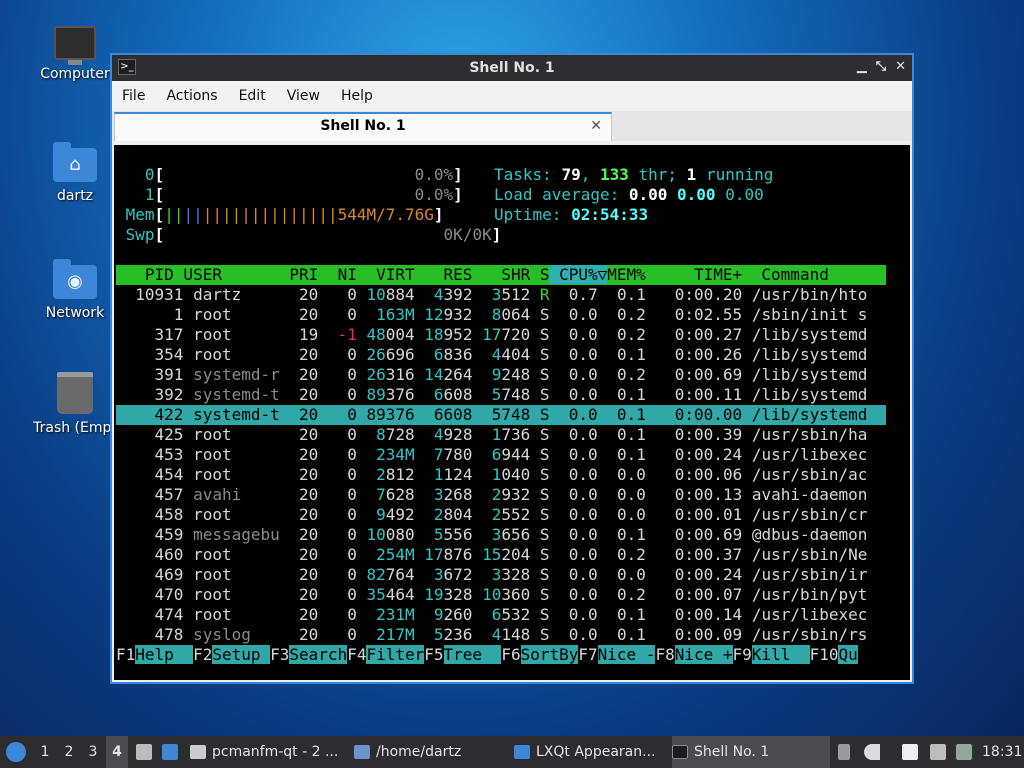 The image size is (1024, 768). Describe the element at coordinates (522, 752) in the screenshot. I see `appearance-icon` at that location.